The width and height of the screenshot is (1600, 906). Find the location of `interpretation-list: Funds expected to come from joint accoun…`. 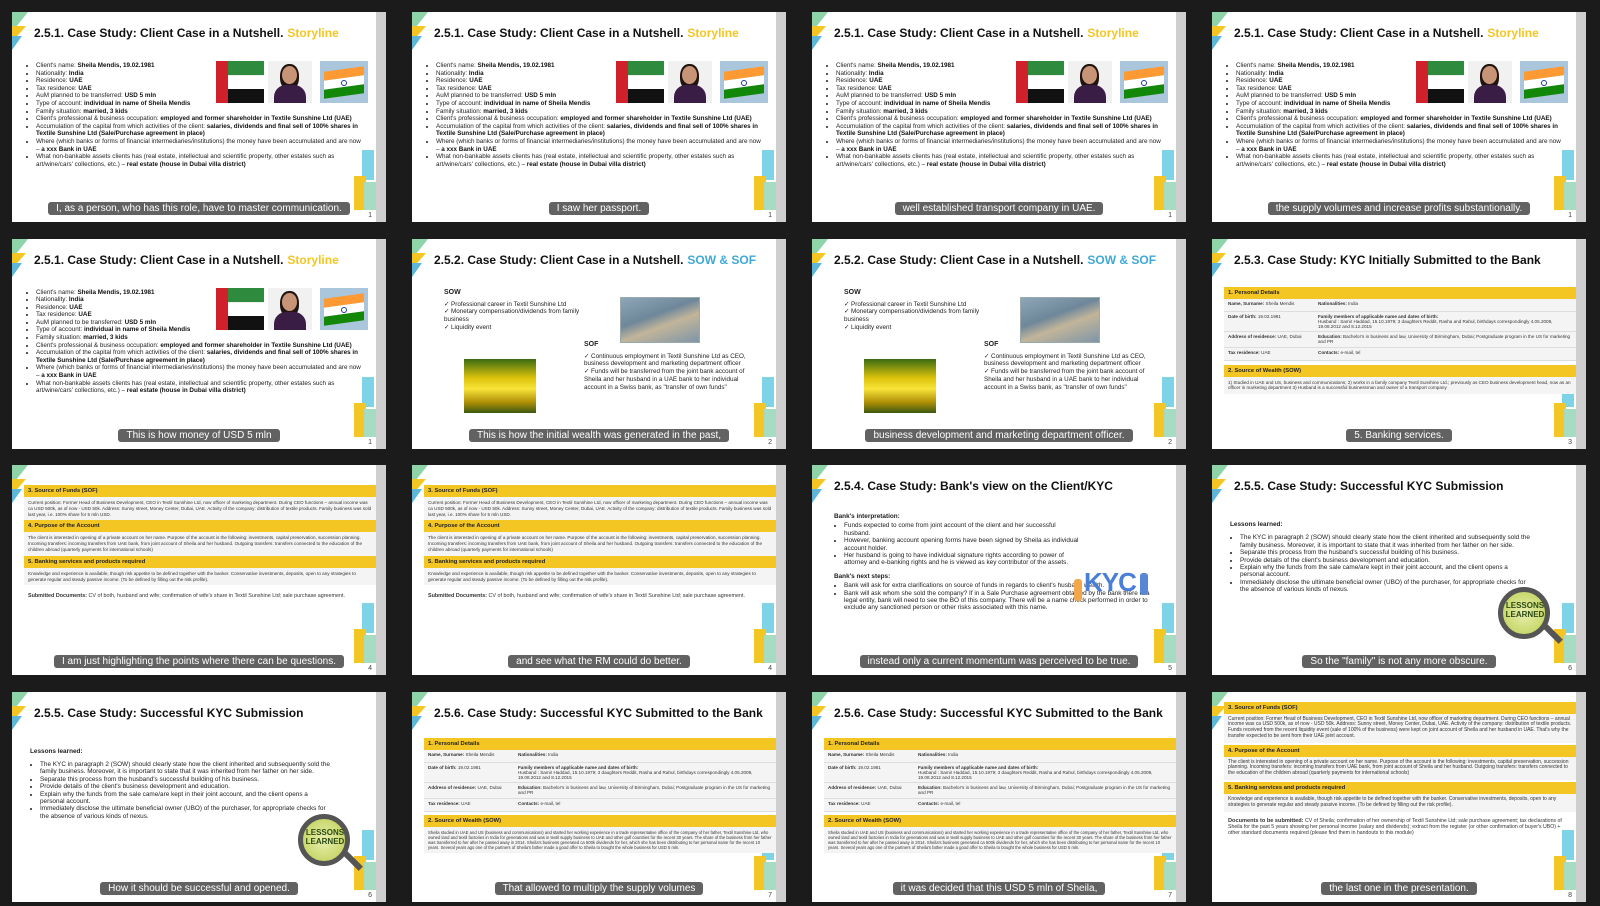

interpretation-list: Funds expected to come from joint accoun… is located at coordinates (958, 544).